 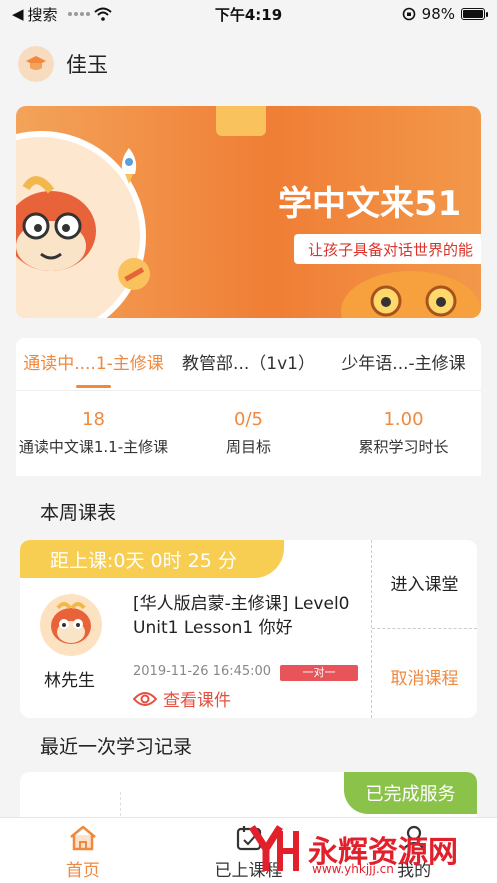 I want to click on tab-course-2: 教管部...（1v1）, so click(x=248, y=364).